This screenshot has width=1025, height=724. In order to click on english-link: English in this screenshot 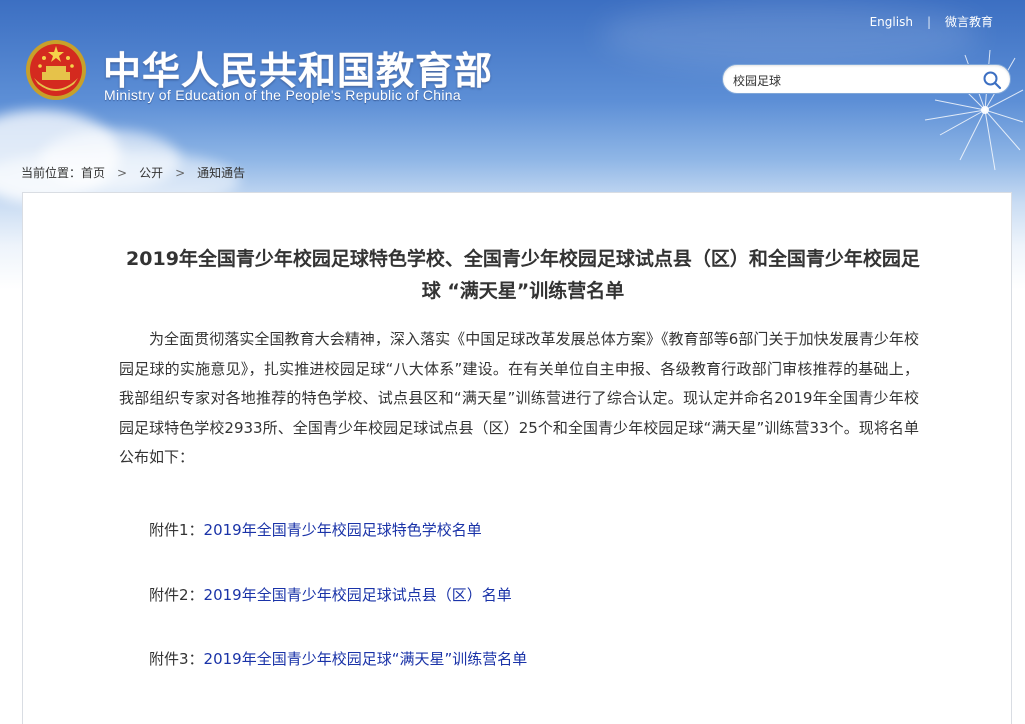, I will do `click(891, 22)`.